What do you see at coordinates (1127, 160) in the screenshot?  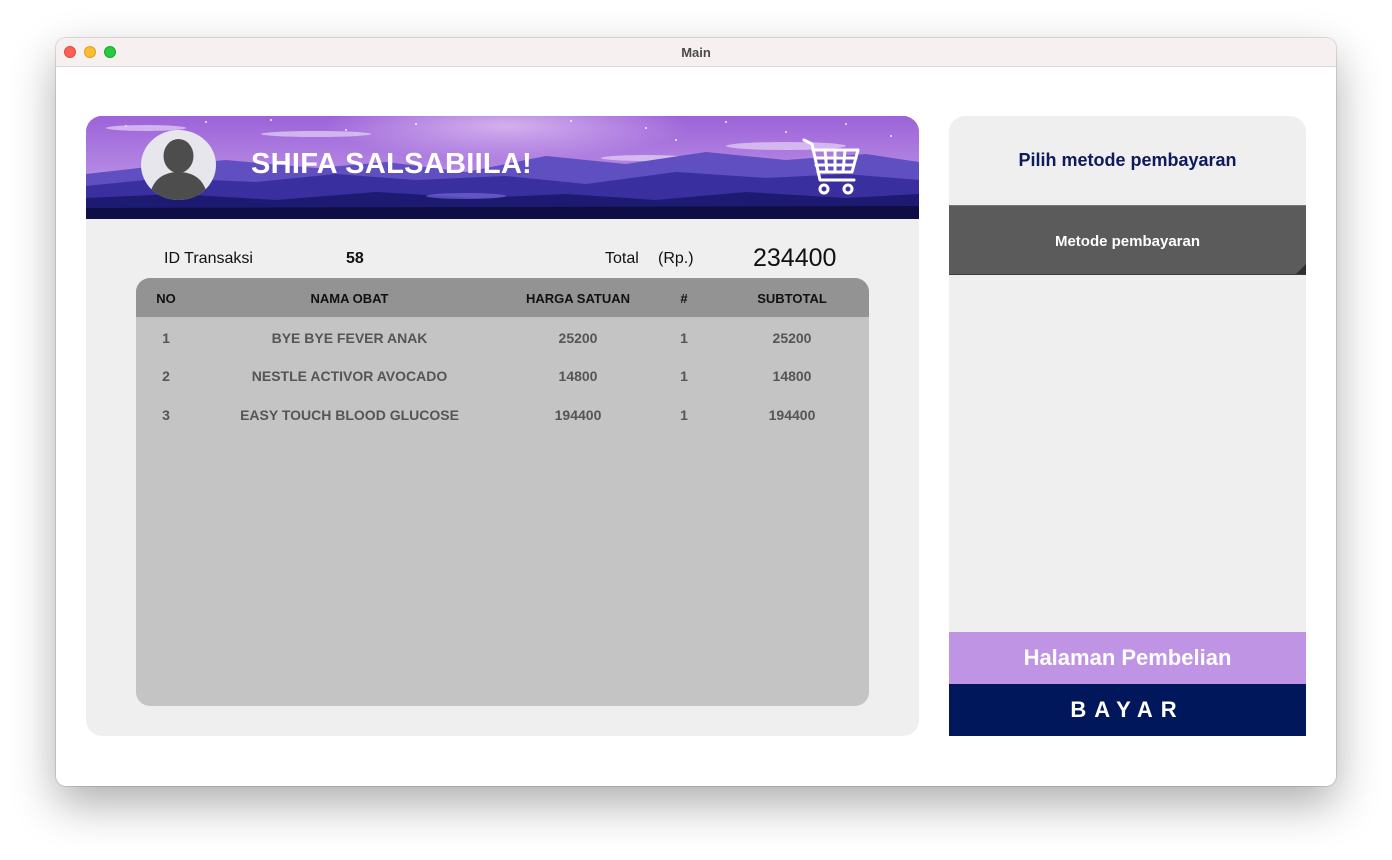 I see `payment-heading: Pilih metode pembayaran` at bounding box center [1127, 160].